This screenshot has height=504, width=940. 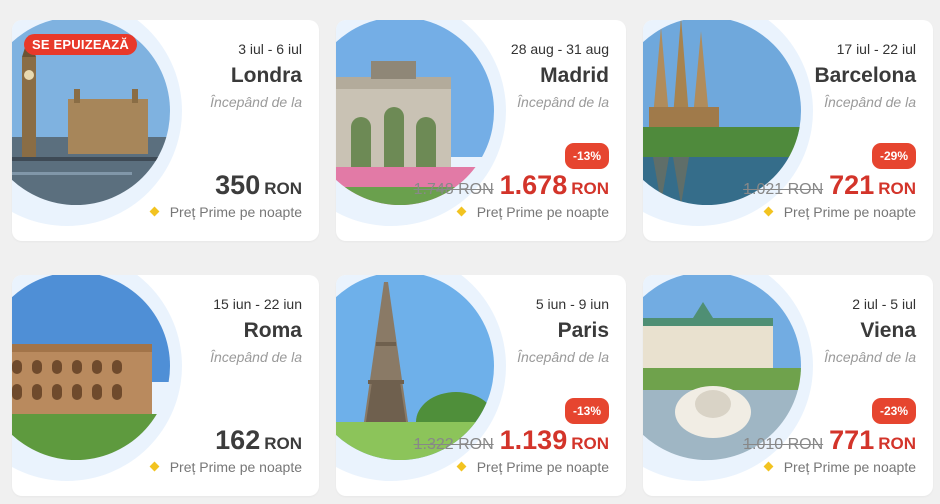 I want to click on travel-dates: 15 iun - 22 iun, so click(x=257, y=304).